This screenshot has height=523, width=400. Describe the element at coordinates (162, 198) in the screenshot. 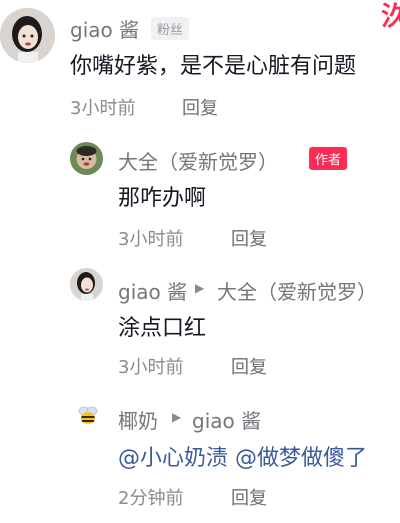

I see `reply-text: 那咋办啊` at that location.